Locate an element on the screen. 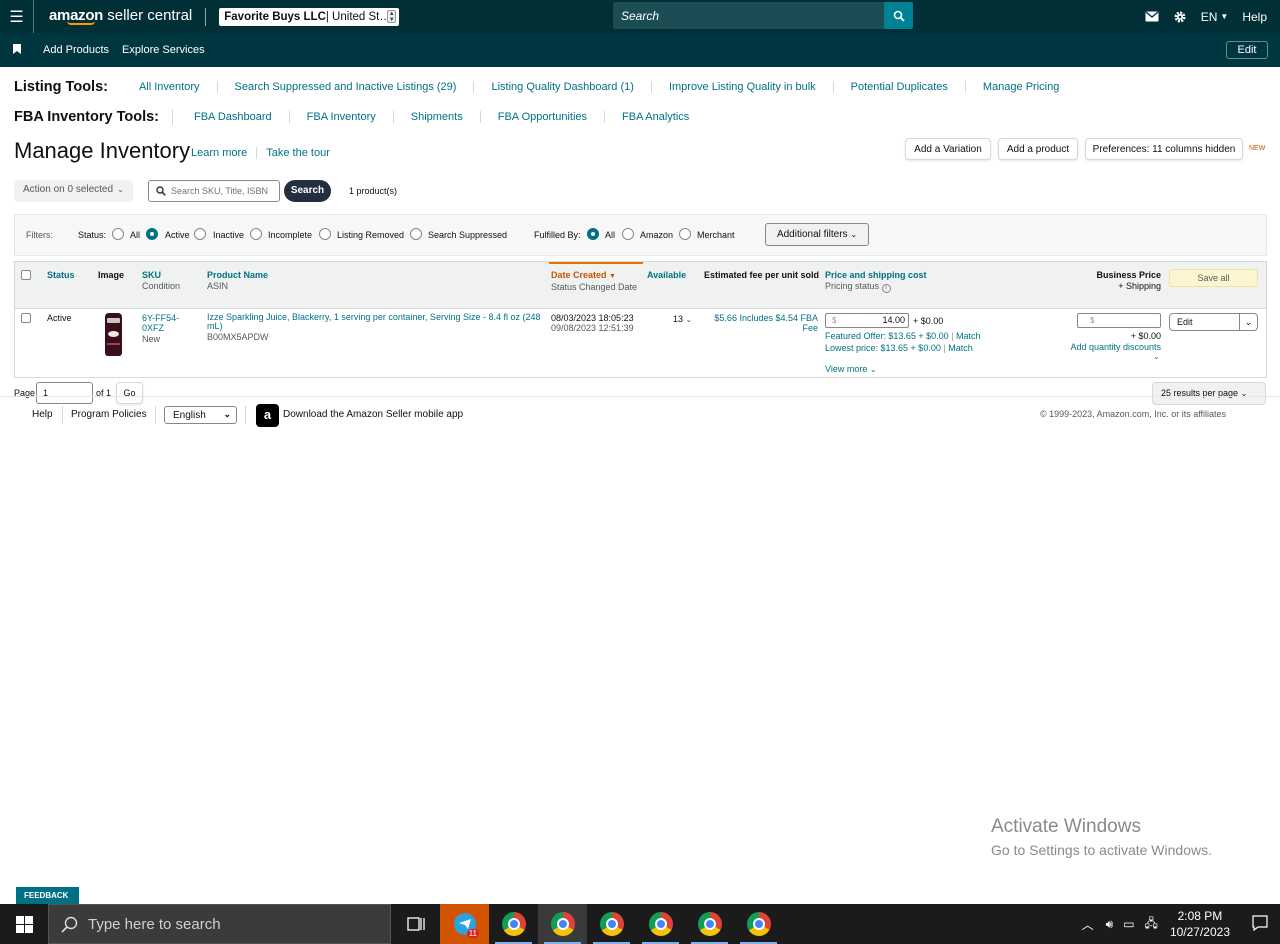 The width and height of the screenshot is (1280, 944). all-inventory-link: All Inventory is located at coordinates (170, 87).